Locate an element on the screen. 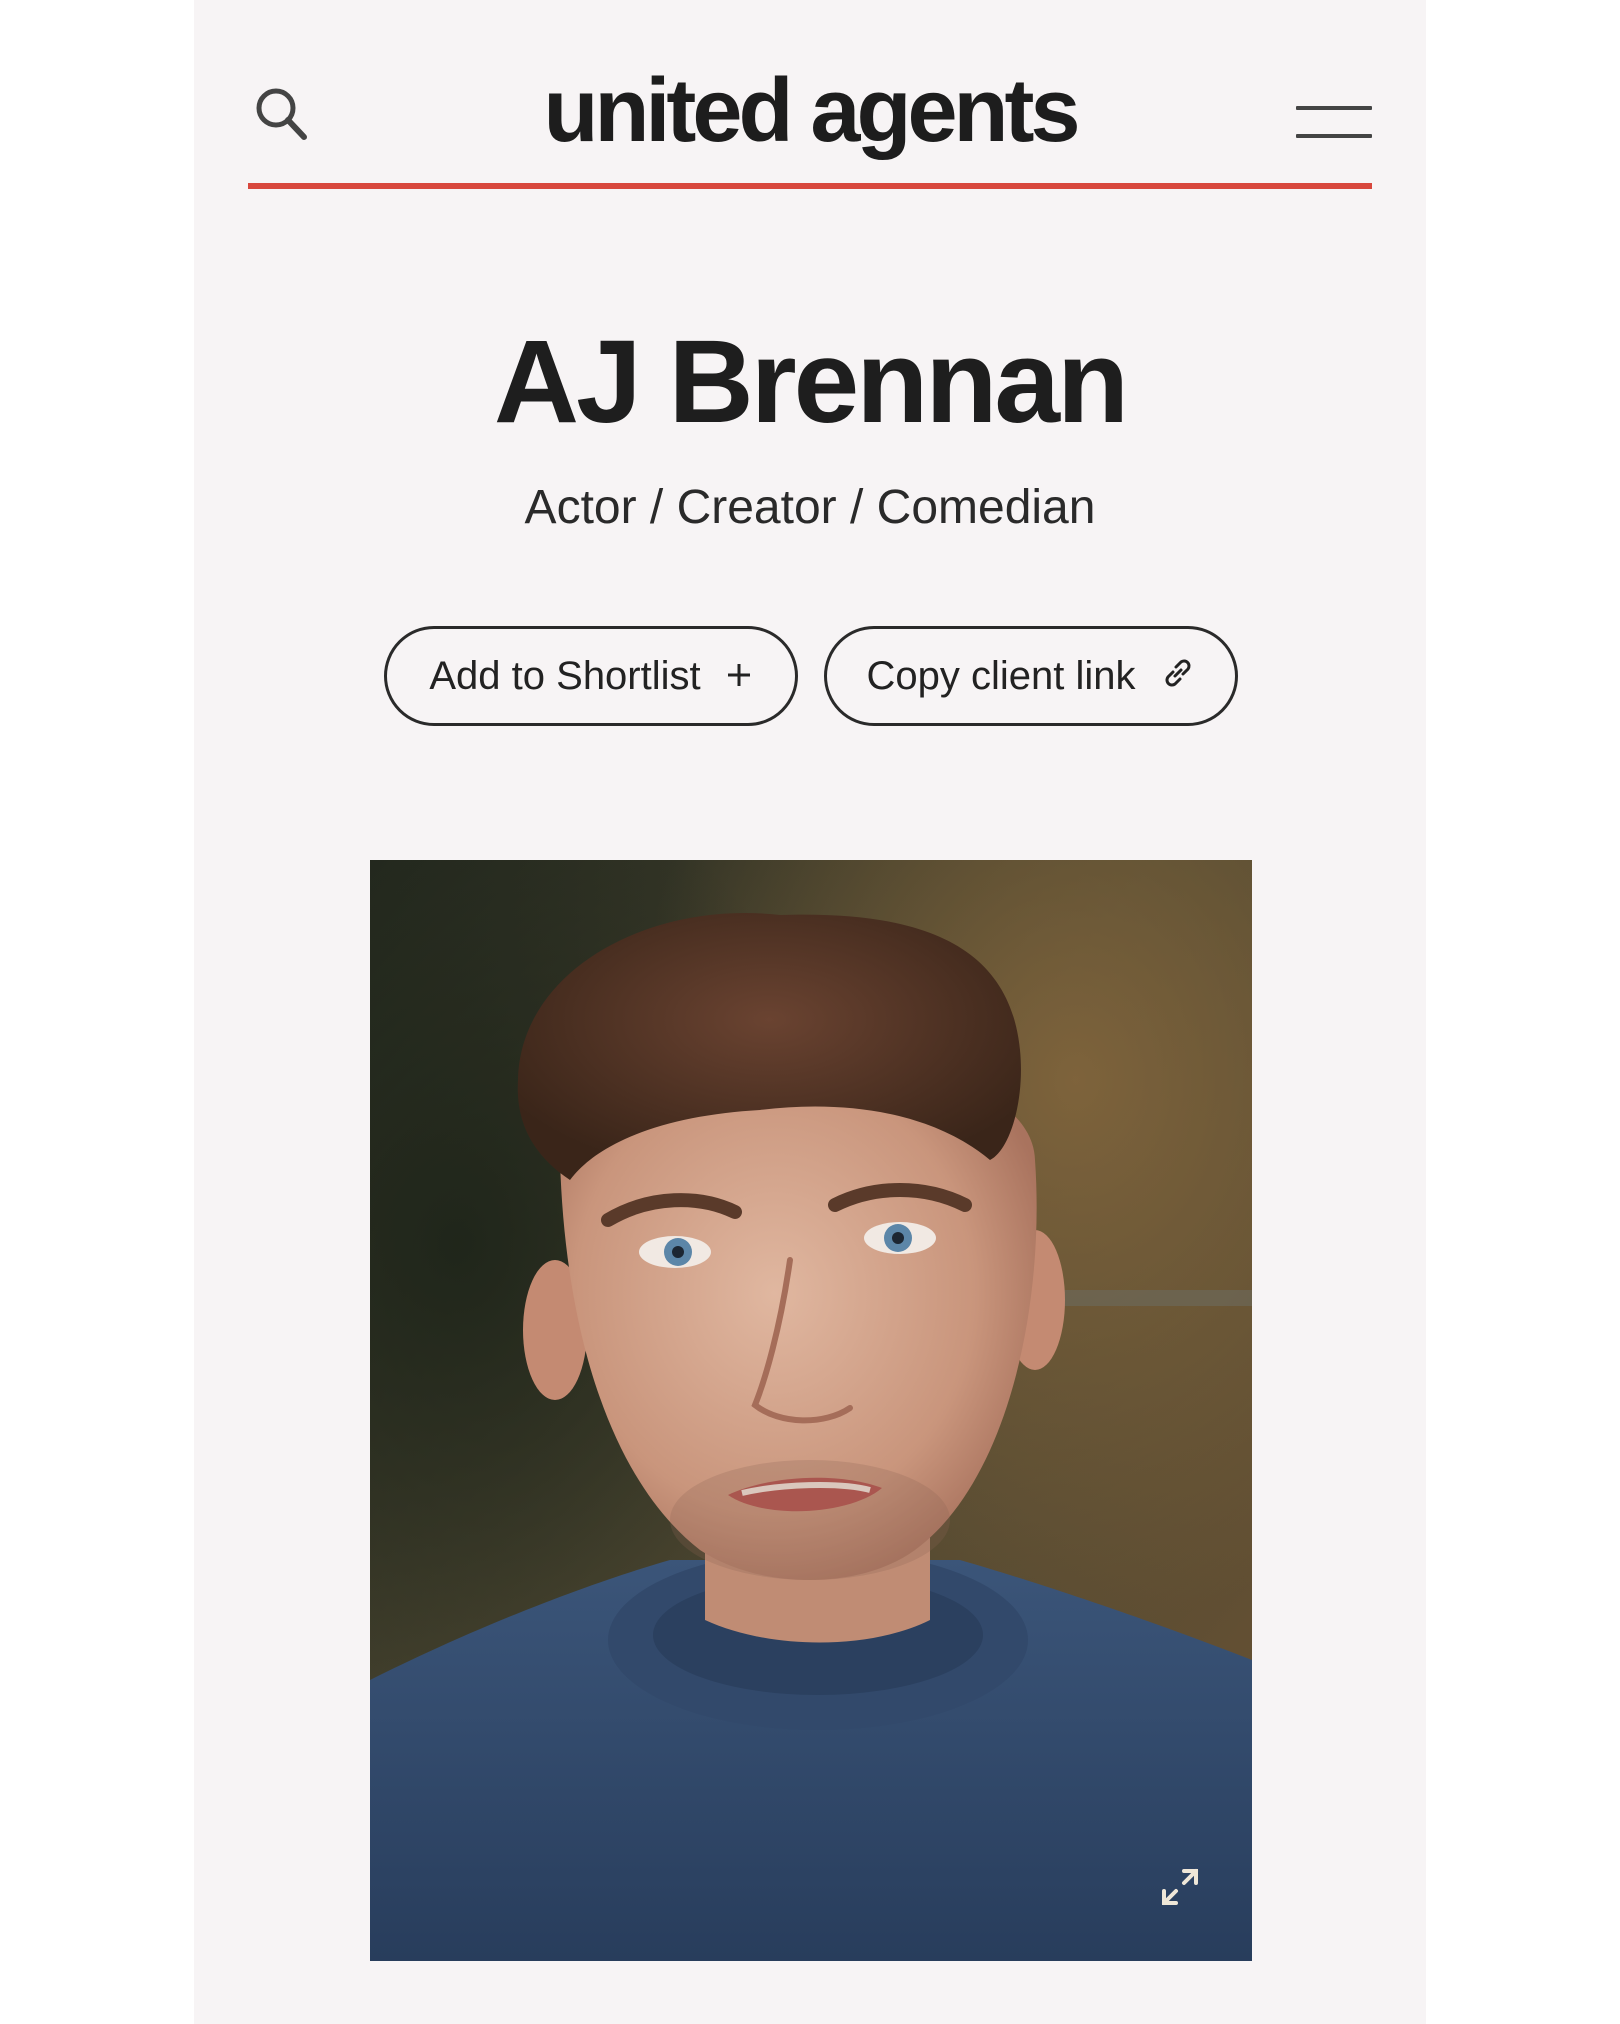 The image size is (1620, 2024). site-logo: united agents is located at coordinates (810, 111).